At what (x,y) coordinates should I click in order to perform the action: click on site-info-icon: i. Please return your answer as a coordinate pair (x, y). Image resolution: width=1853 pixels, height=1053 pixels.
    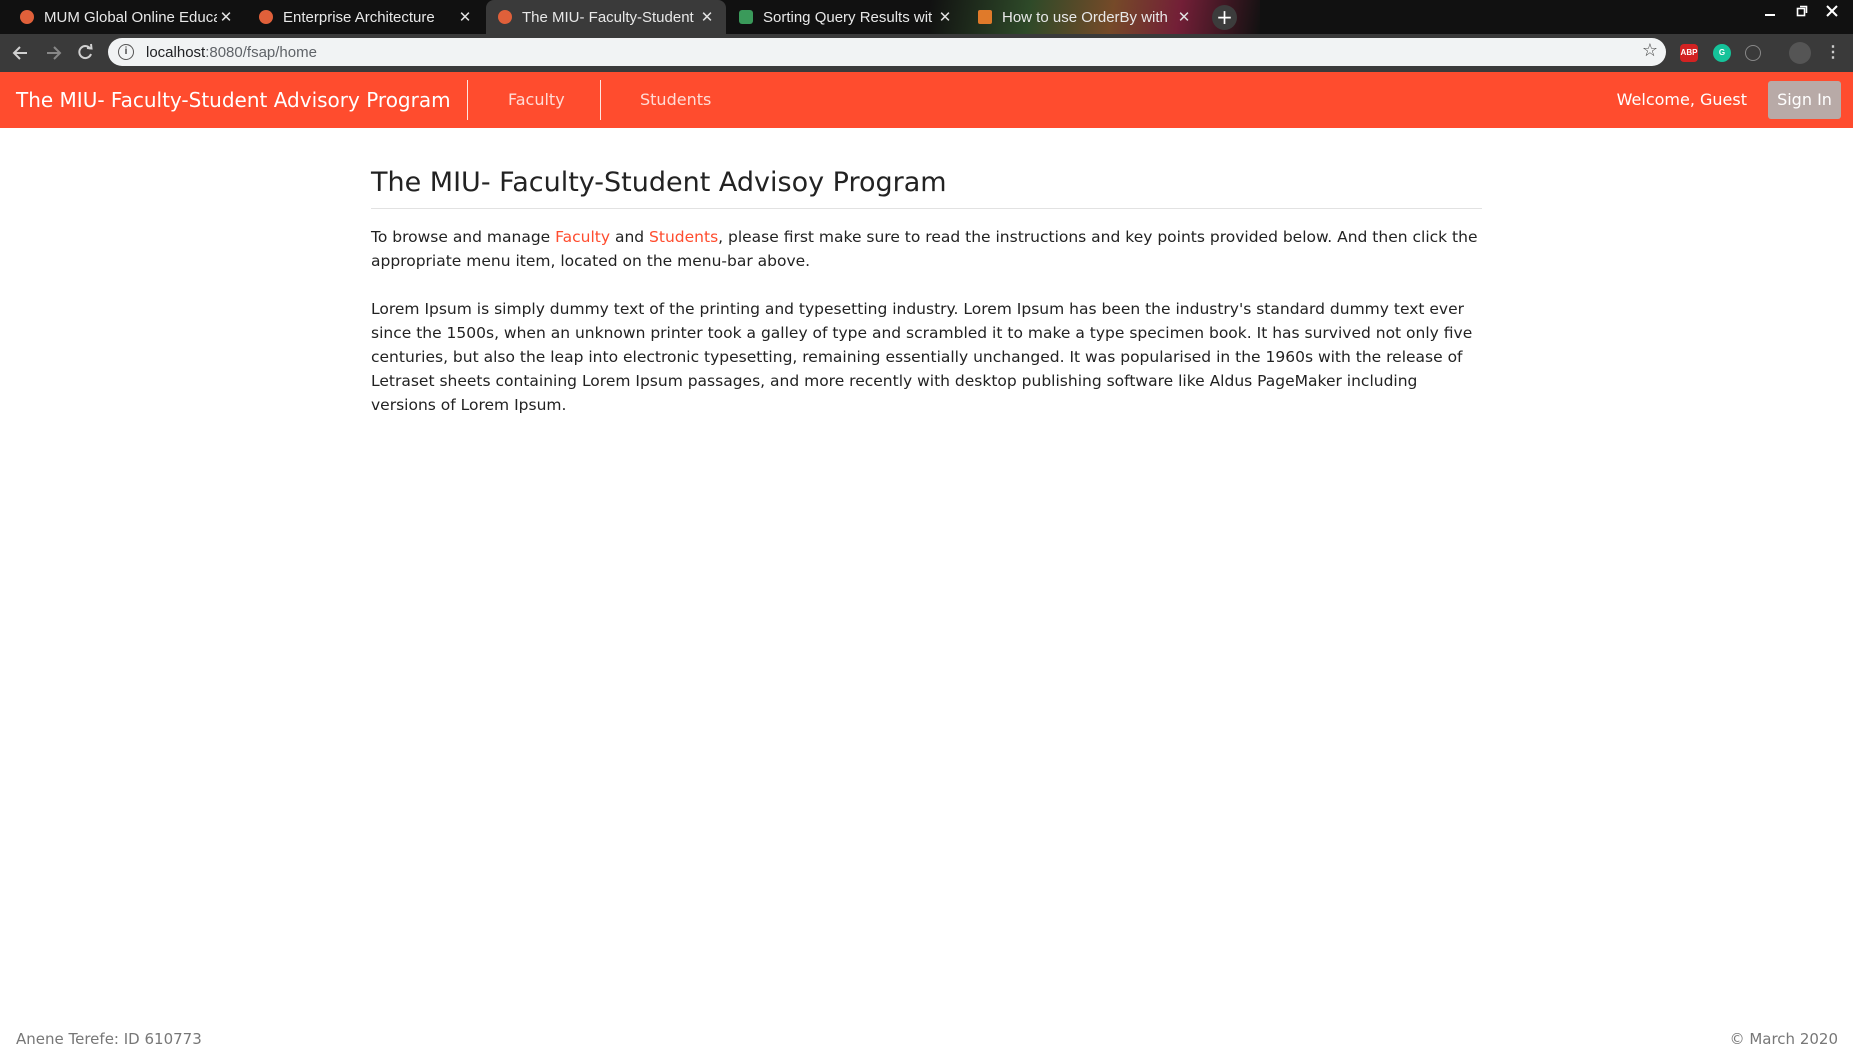
    Looking at the image, I should click on (126, 52).